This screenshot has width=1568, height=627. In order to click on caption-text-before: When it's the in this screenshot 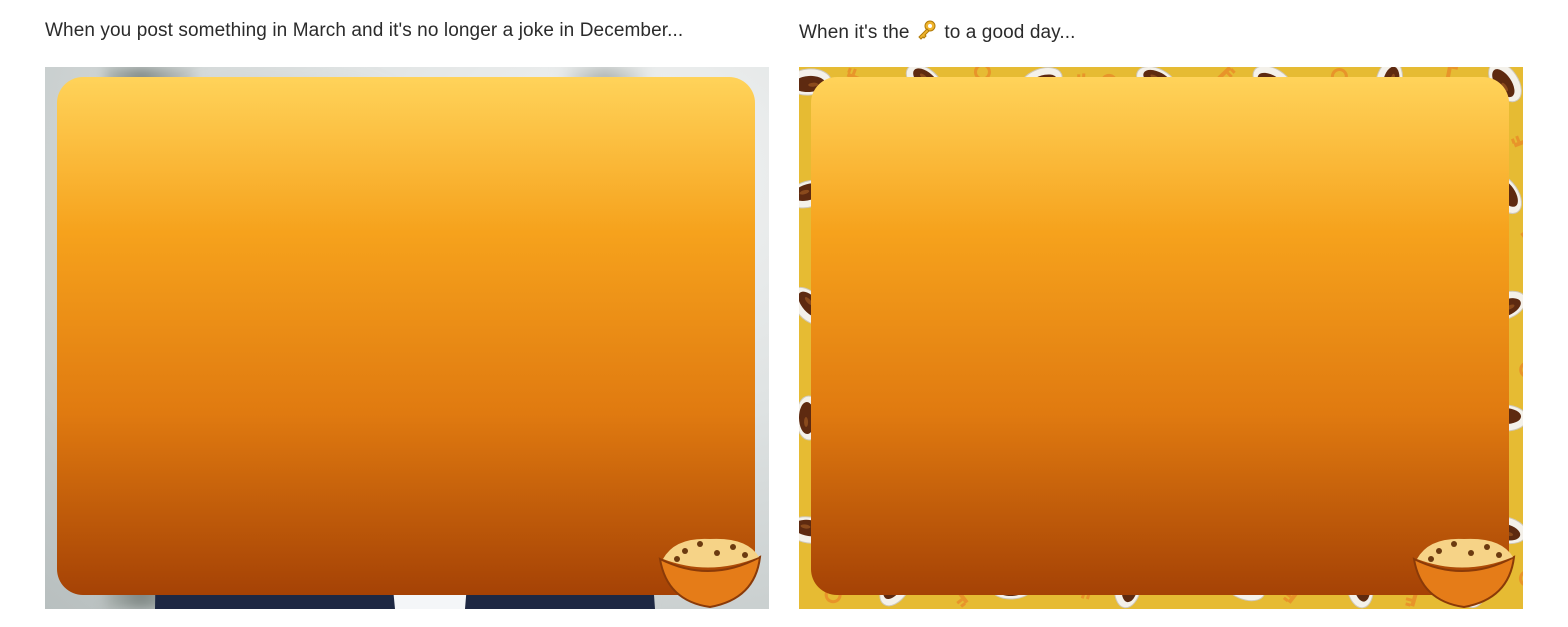, I will do `click(854, 32)`.